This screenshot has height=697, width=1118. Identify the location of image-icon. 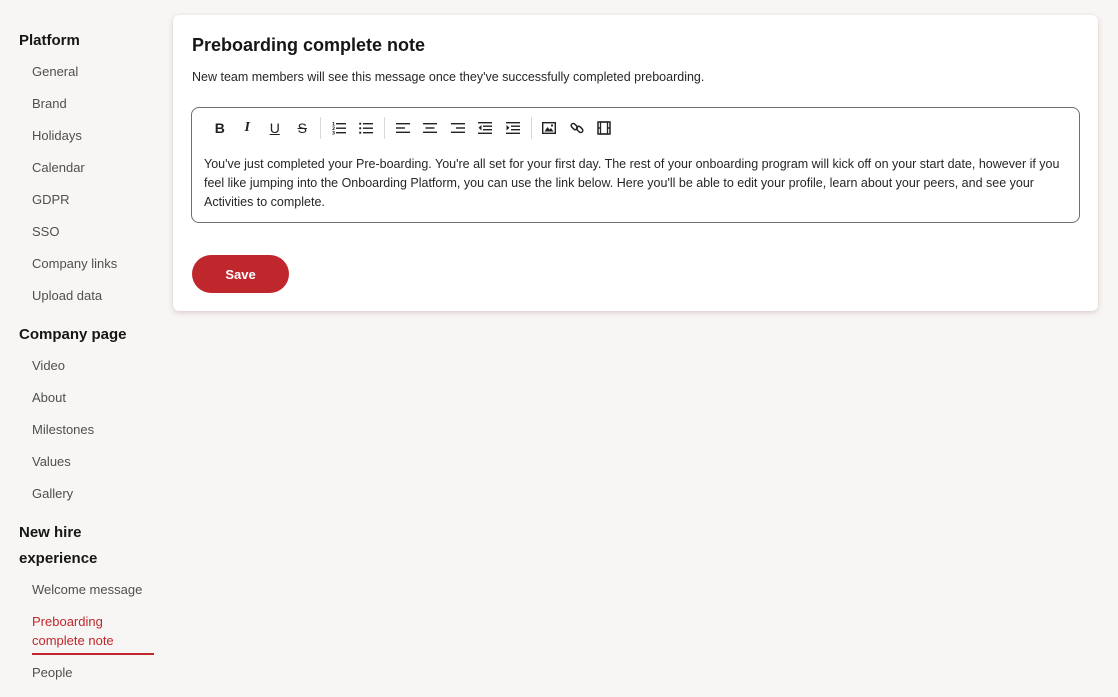
(550, 128).